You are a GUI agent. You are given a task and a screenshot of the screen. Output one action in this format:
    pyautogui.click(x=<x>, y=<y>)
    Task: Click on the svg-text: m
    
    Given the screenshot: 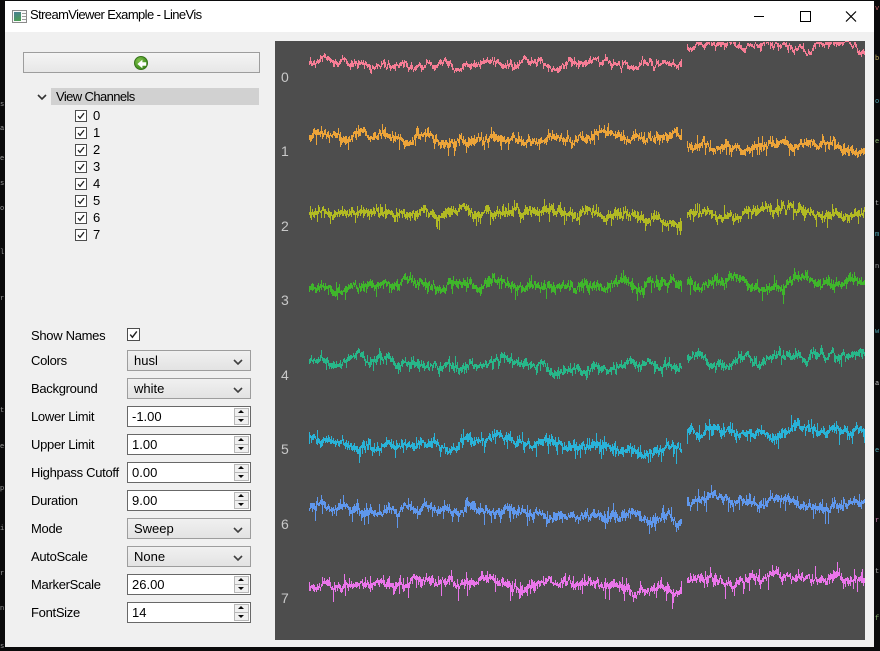 What is the action you would take?
    pyautogui.click(x=877, y=235)
    